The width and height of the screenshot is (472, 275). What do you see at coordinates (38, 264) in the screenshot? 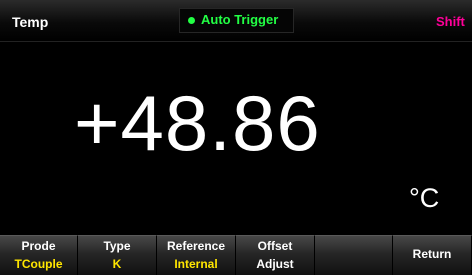
I see `softkey-prode-value: TCouple` at bounding box center [38, 264].